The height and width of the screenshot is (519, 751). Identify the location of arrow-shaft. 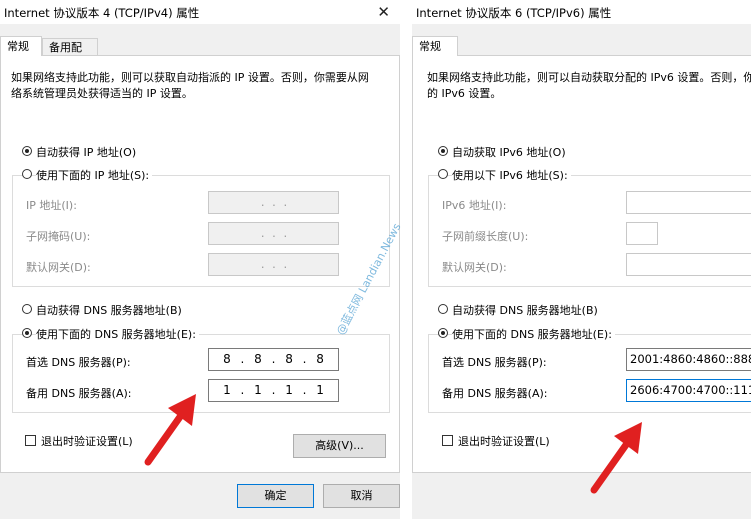
(165, 438).